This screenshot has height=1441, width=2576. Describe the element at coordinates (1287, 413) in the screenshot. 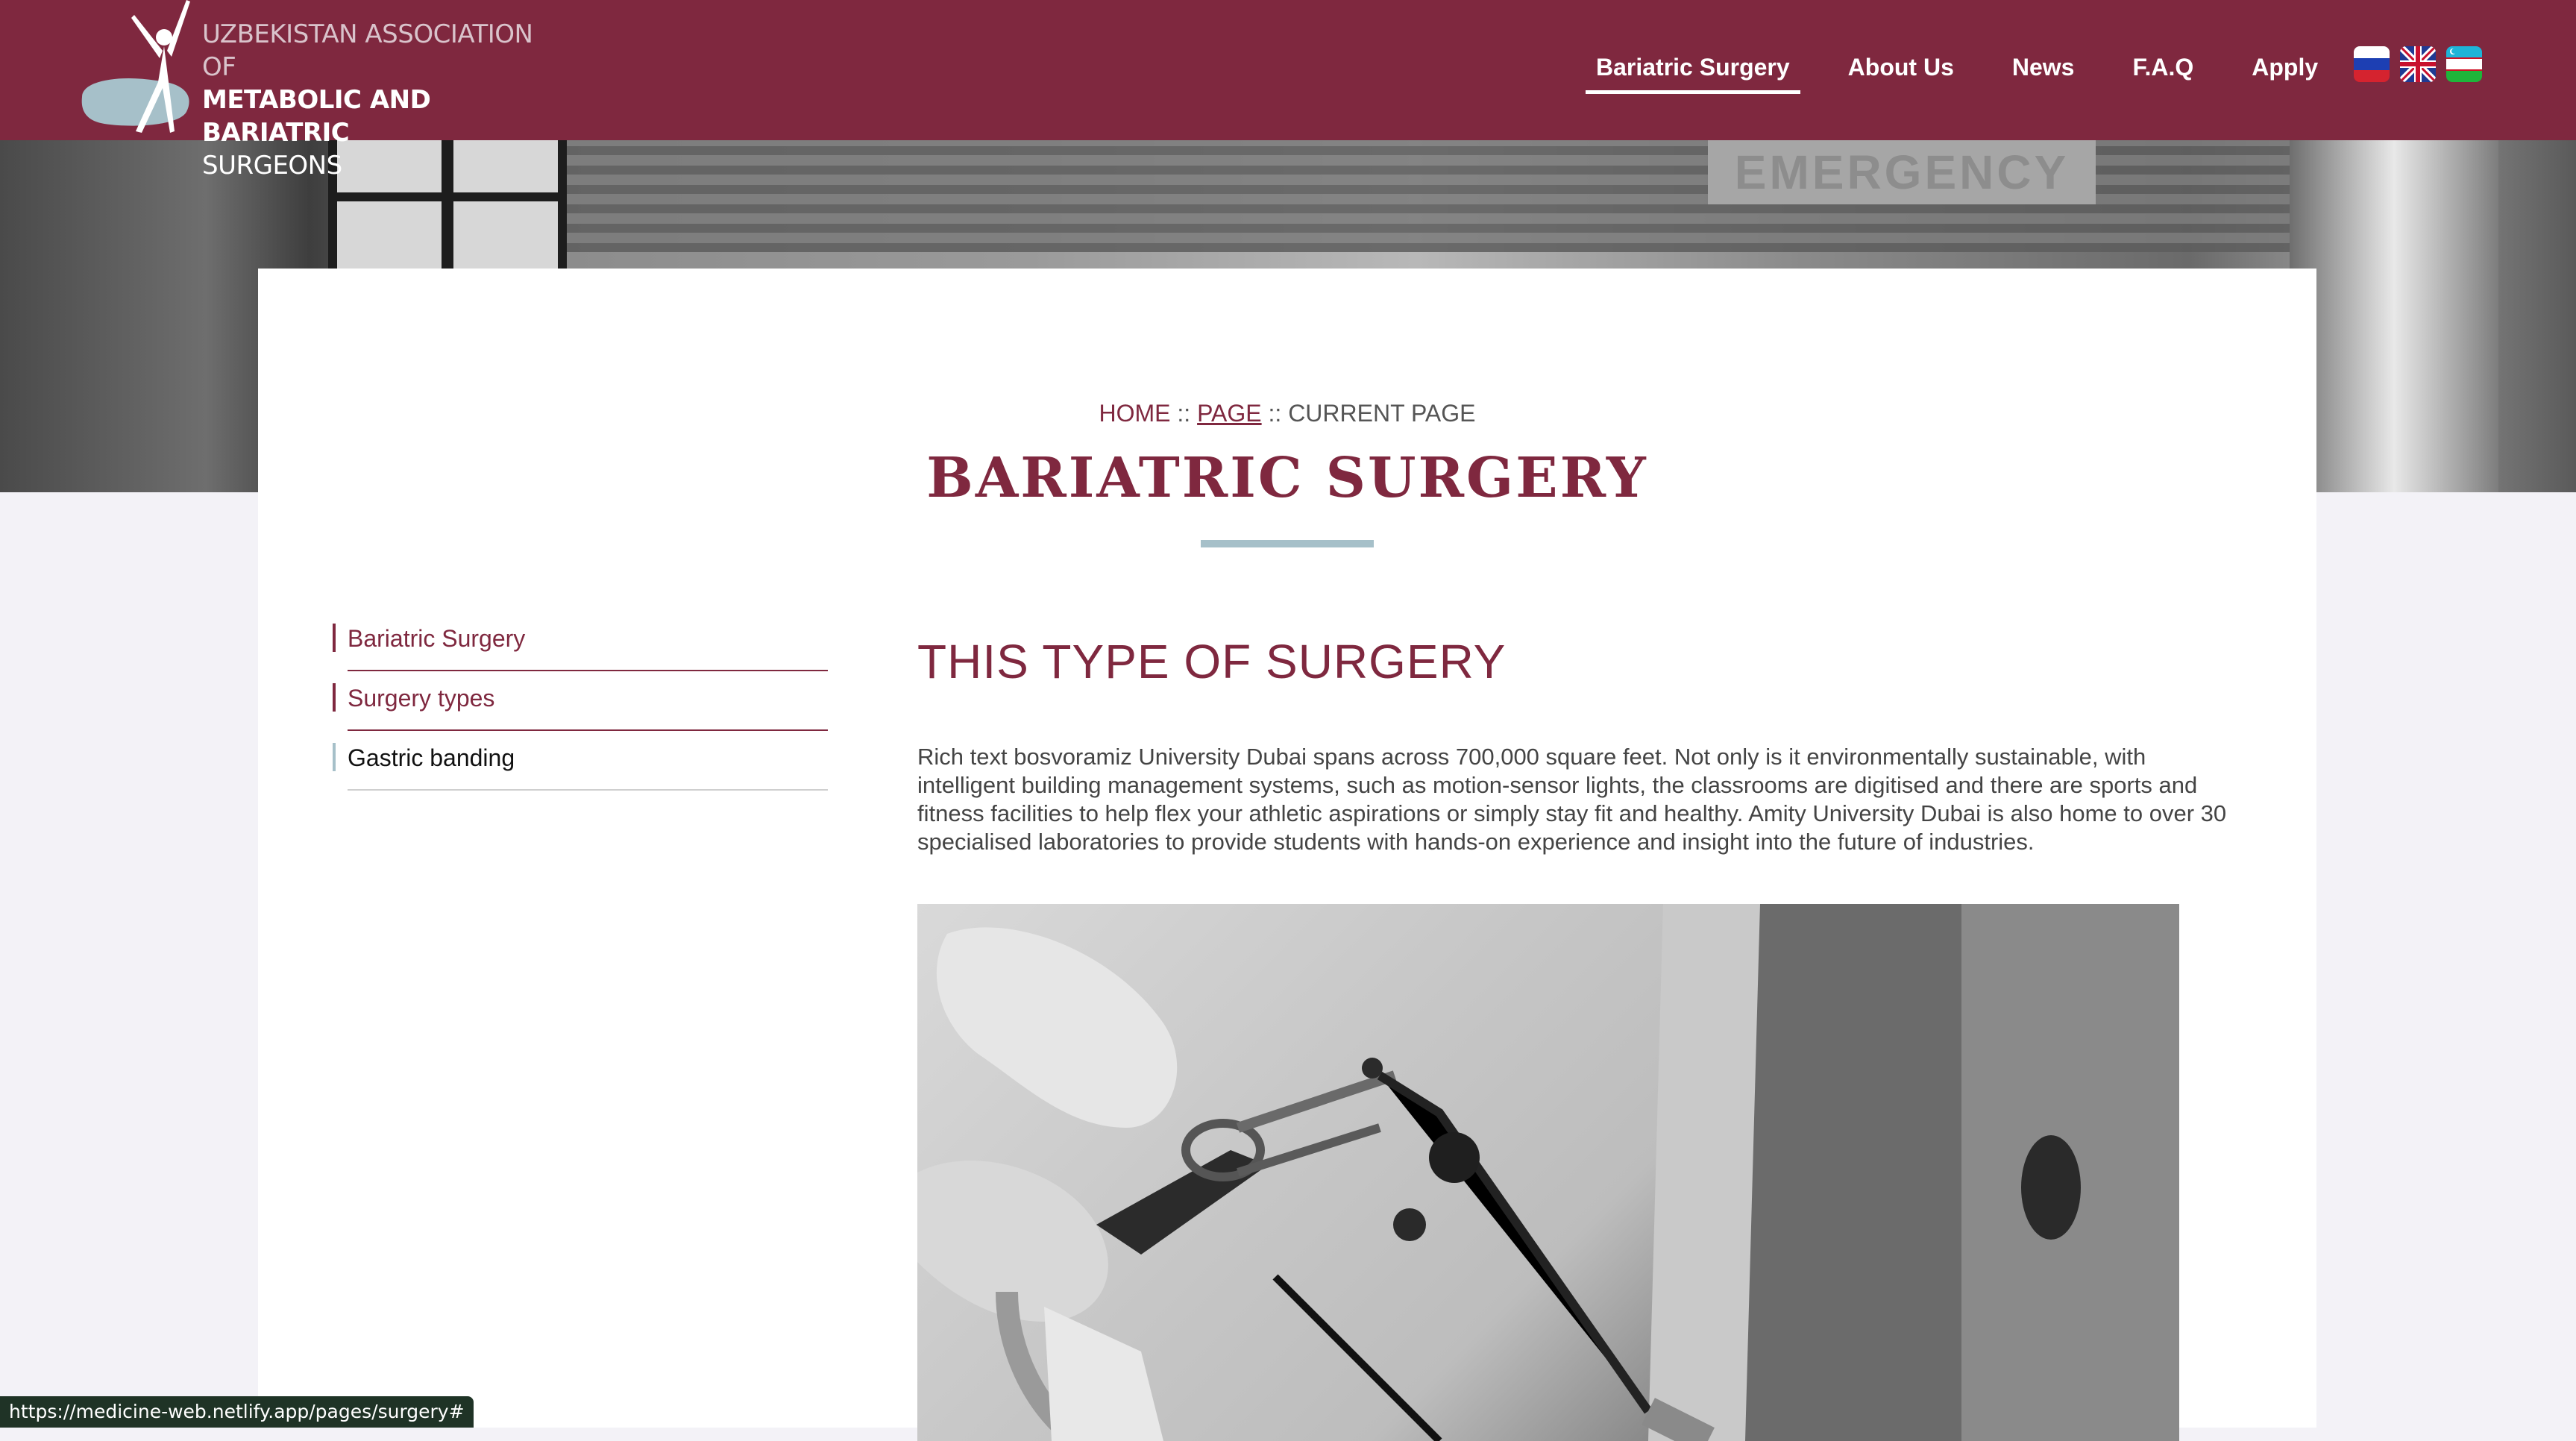

I see `breadcrumb: HOME :: PAGE :: CURRENT PAGE` at that location.